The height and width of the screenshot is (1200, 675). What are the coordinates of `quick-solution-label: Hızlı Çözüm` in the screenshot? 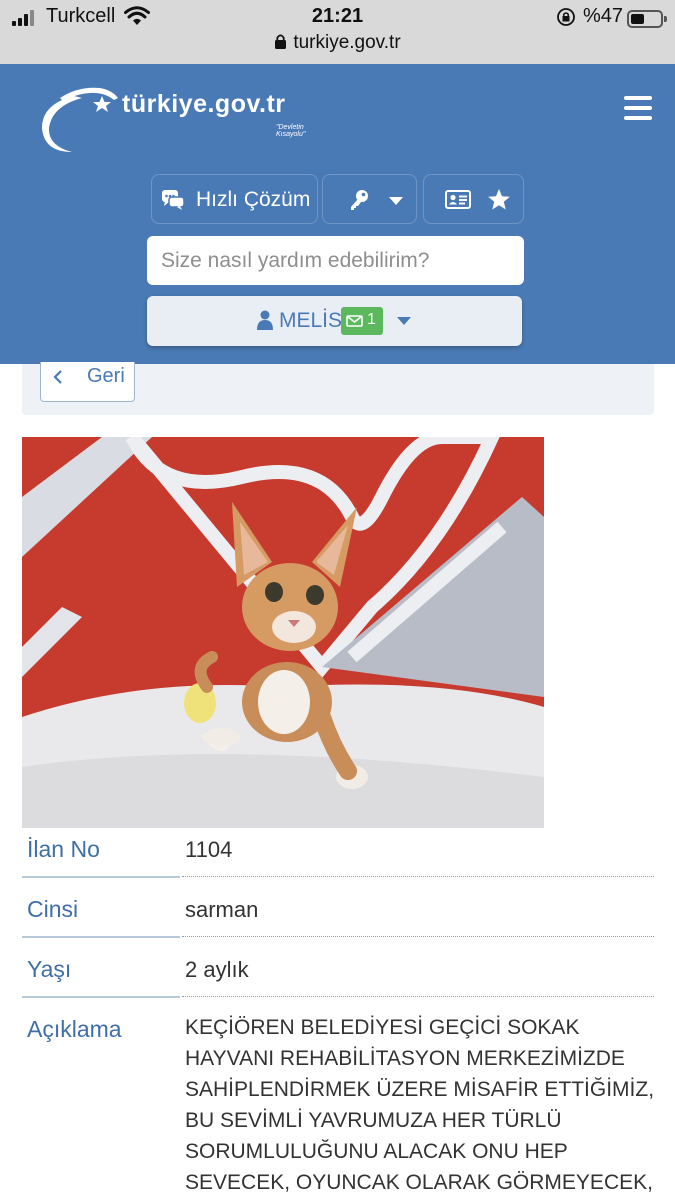 It's located at (253, 199).